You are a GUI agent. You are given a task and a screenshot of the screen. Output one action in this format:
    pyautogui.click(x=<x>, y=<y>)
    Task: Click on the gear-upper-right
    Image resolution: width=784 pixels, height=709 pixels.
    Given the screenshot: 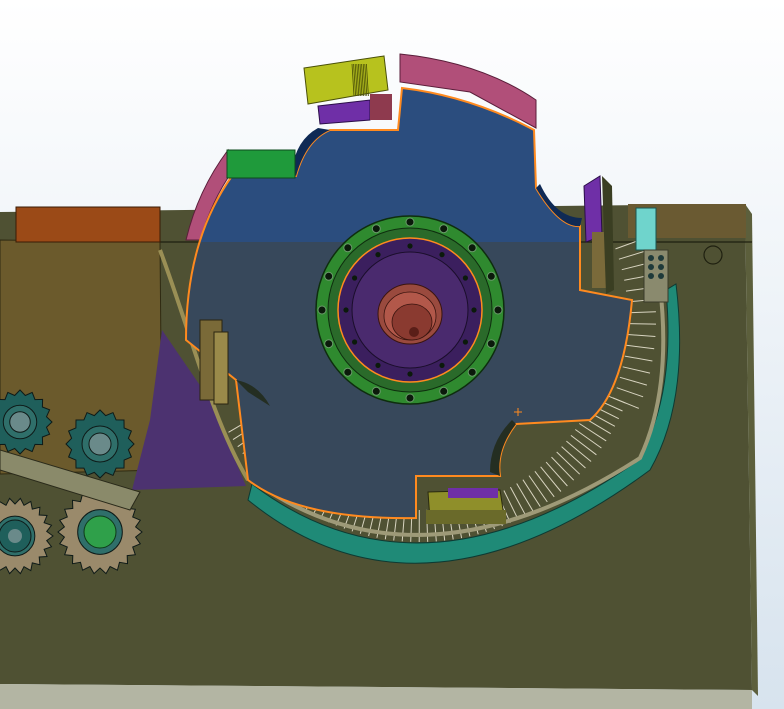 What is the action you would take?
    pyautogui.click(x=100, y=444)
    